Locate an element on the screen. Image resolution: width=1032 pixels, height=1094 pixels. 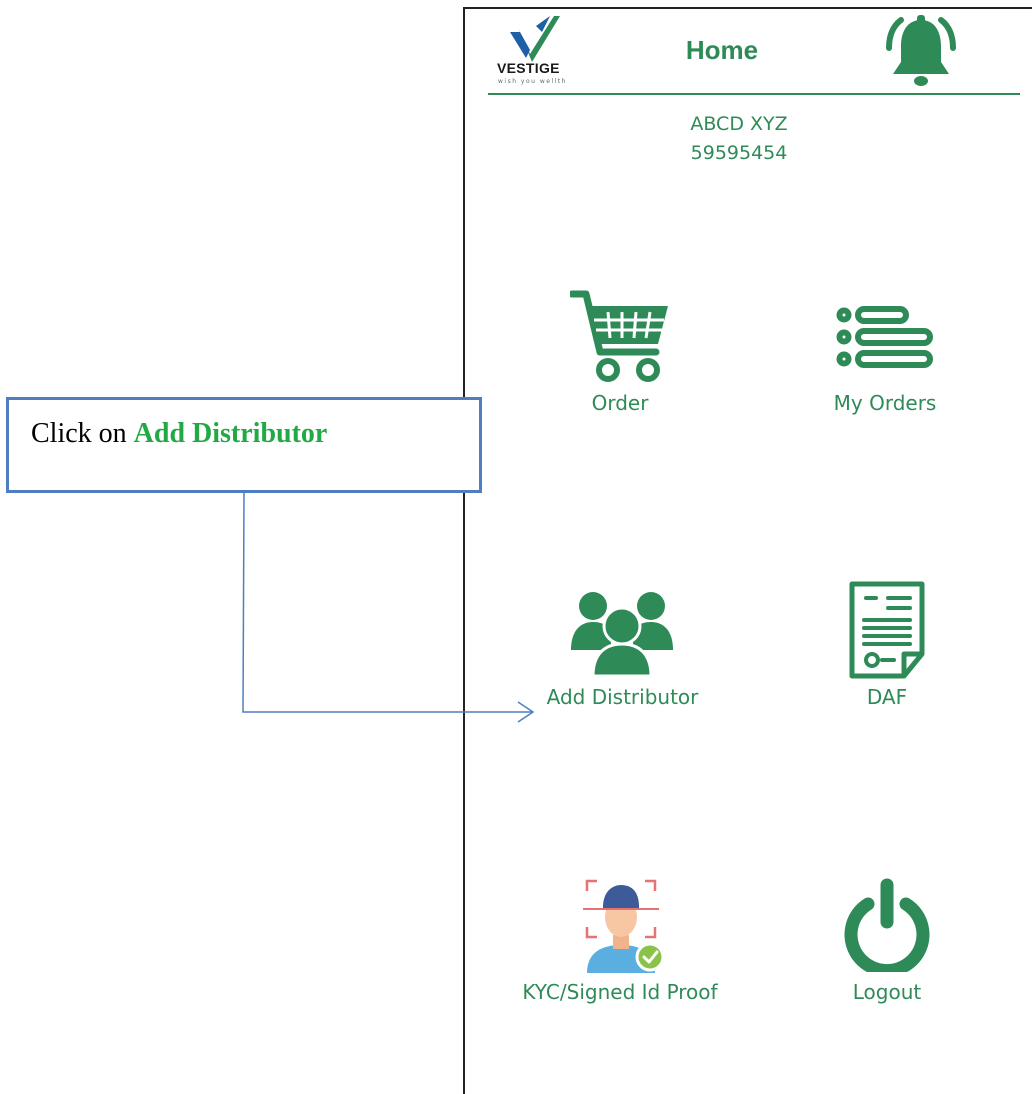
callout-connector-arrow is located at coordinates (388, 607).